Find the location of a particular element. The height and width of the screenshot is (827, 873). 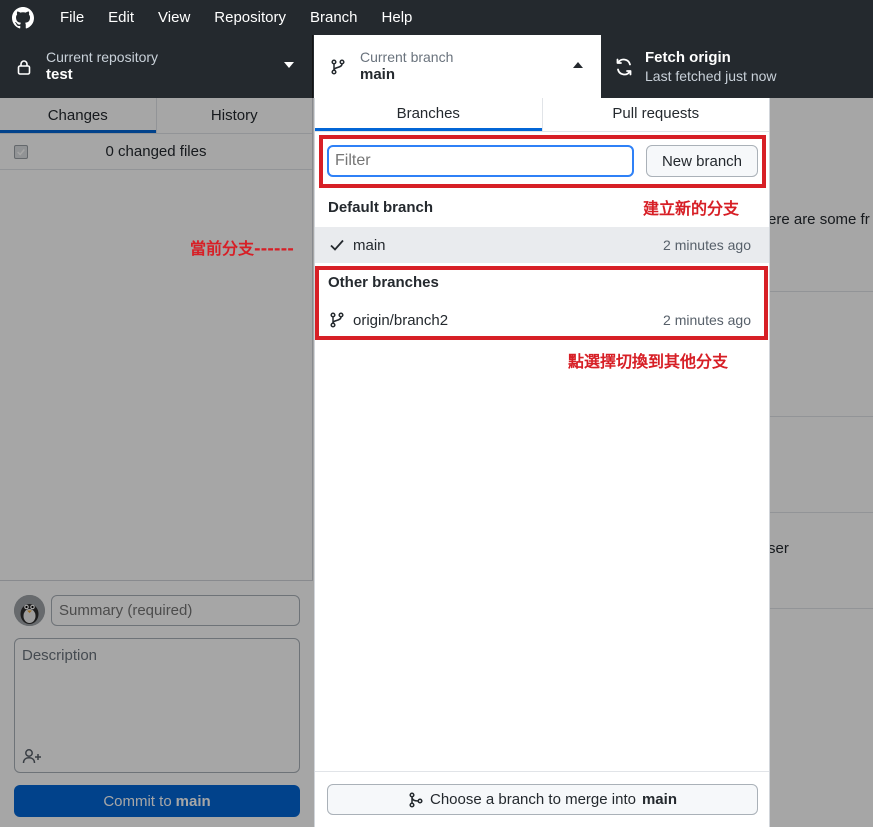

branch-popover-tabs: Branches Pull requests is located at coordinates (542, 115).